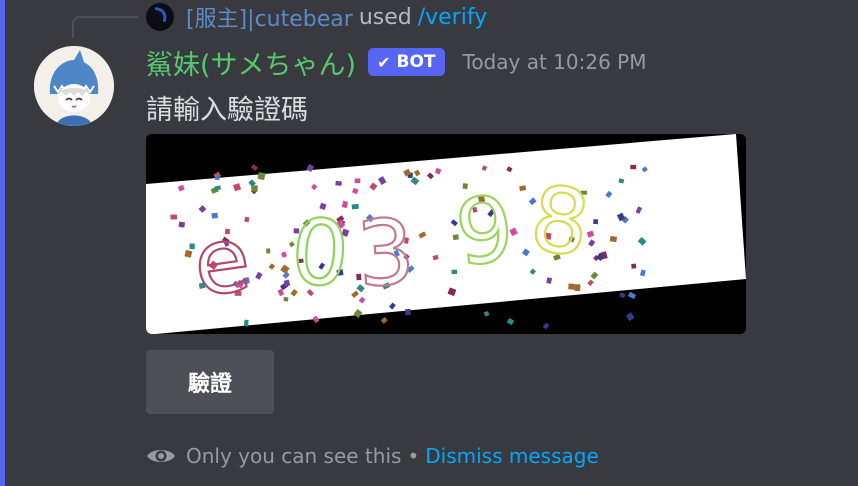 The width and height of the screenshot is (858, 486). What do you see at coordinates (386, 253) in the screenshot?
I see `captcha-char: 3` at bounding box center [386, 253].